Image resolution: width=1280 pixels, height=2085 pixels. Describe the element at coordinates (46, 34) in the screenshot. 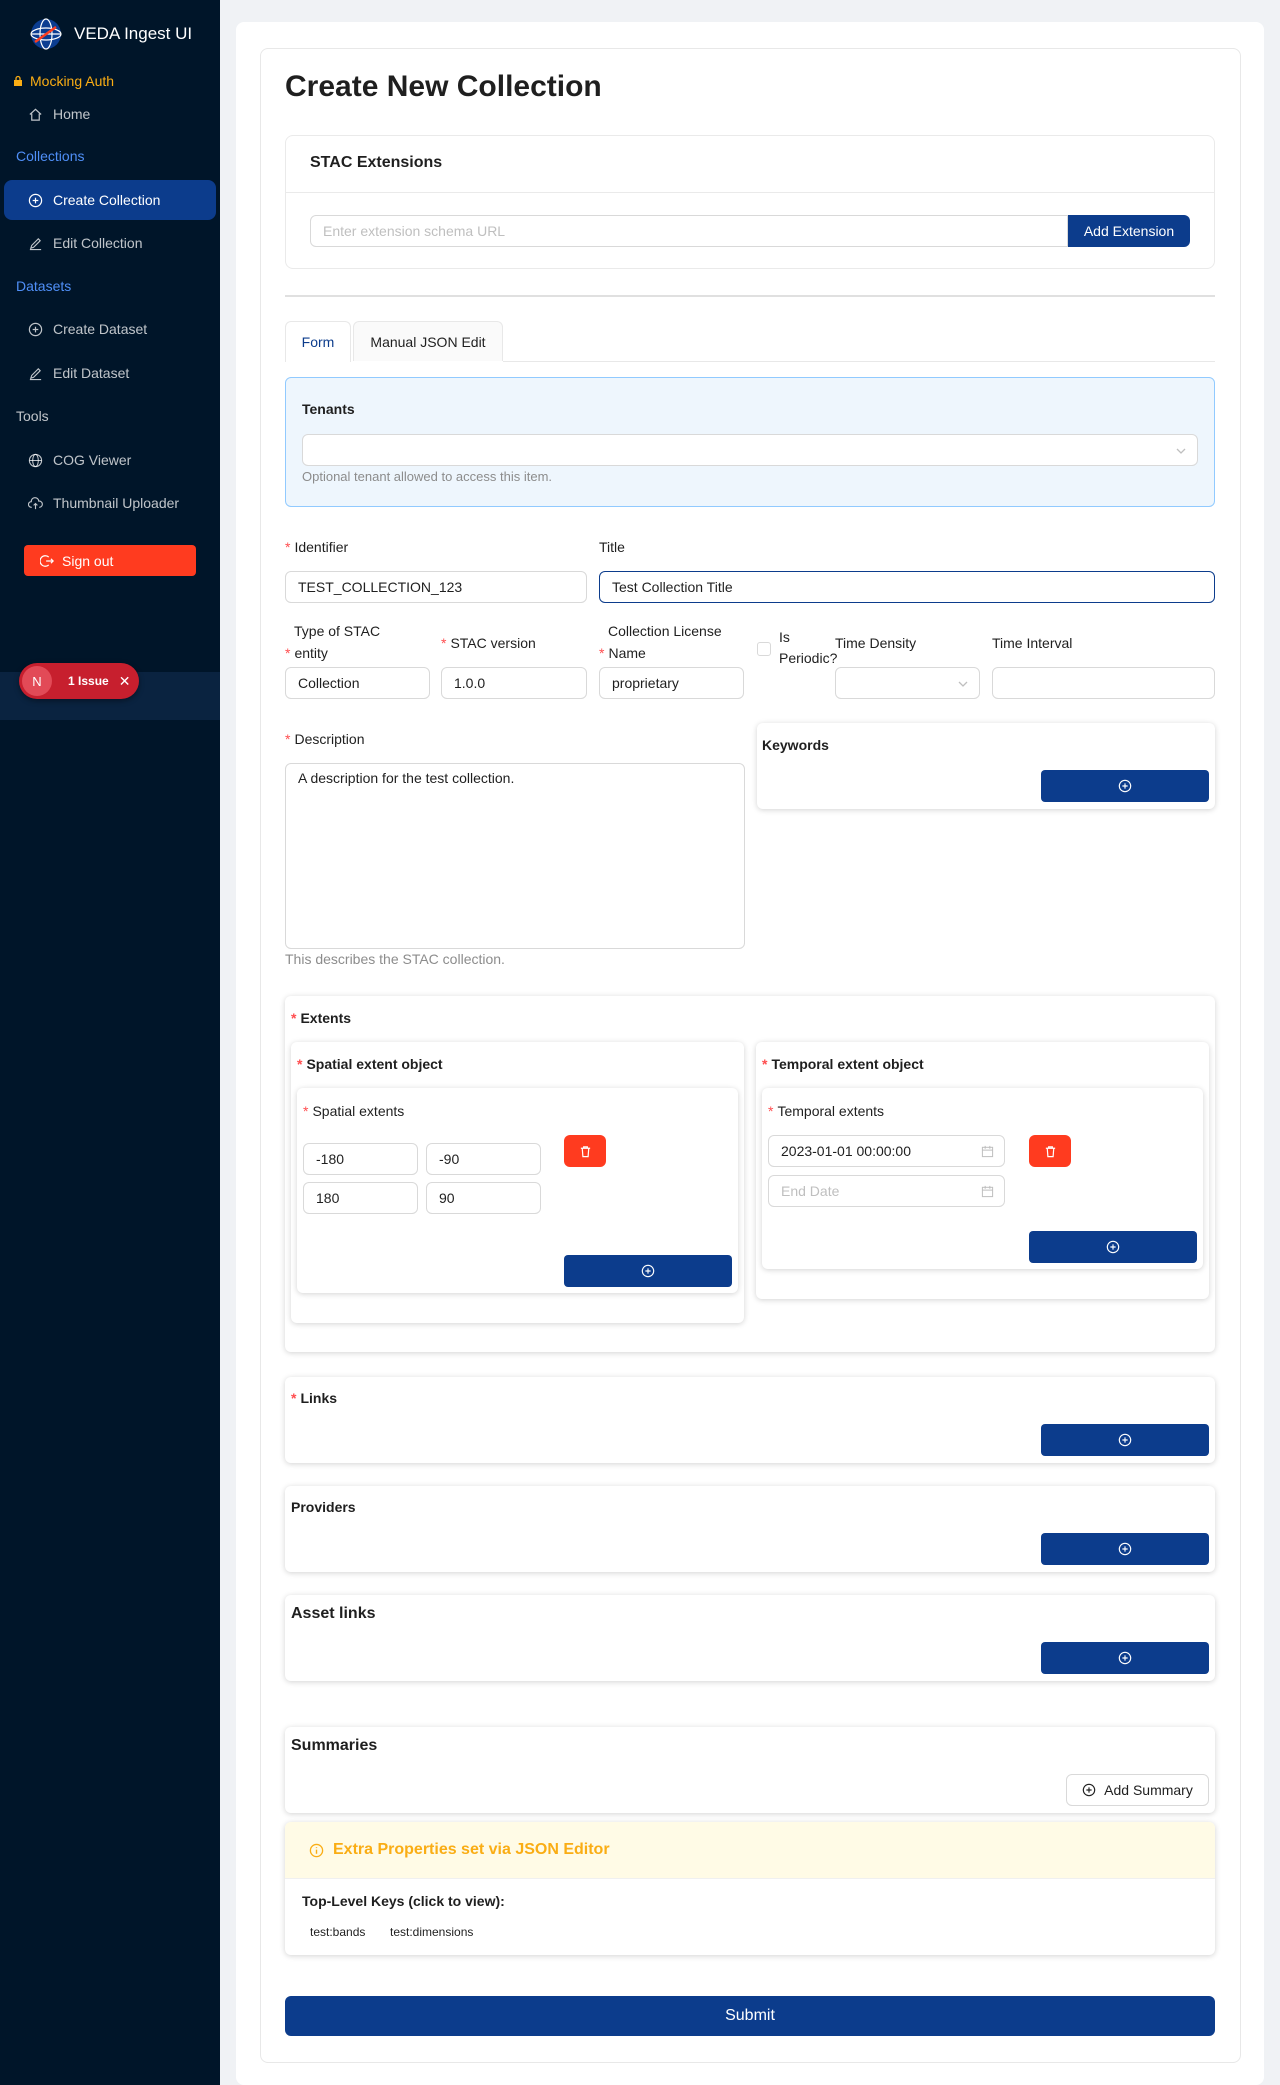

I see `globe-logo-icon` at that location.